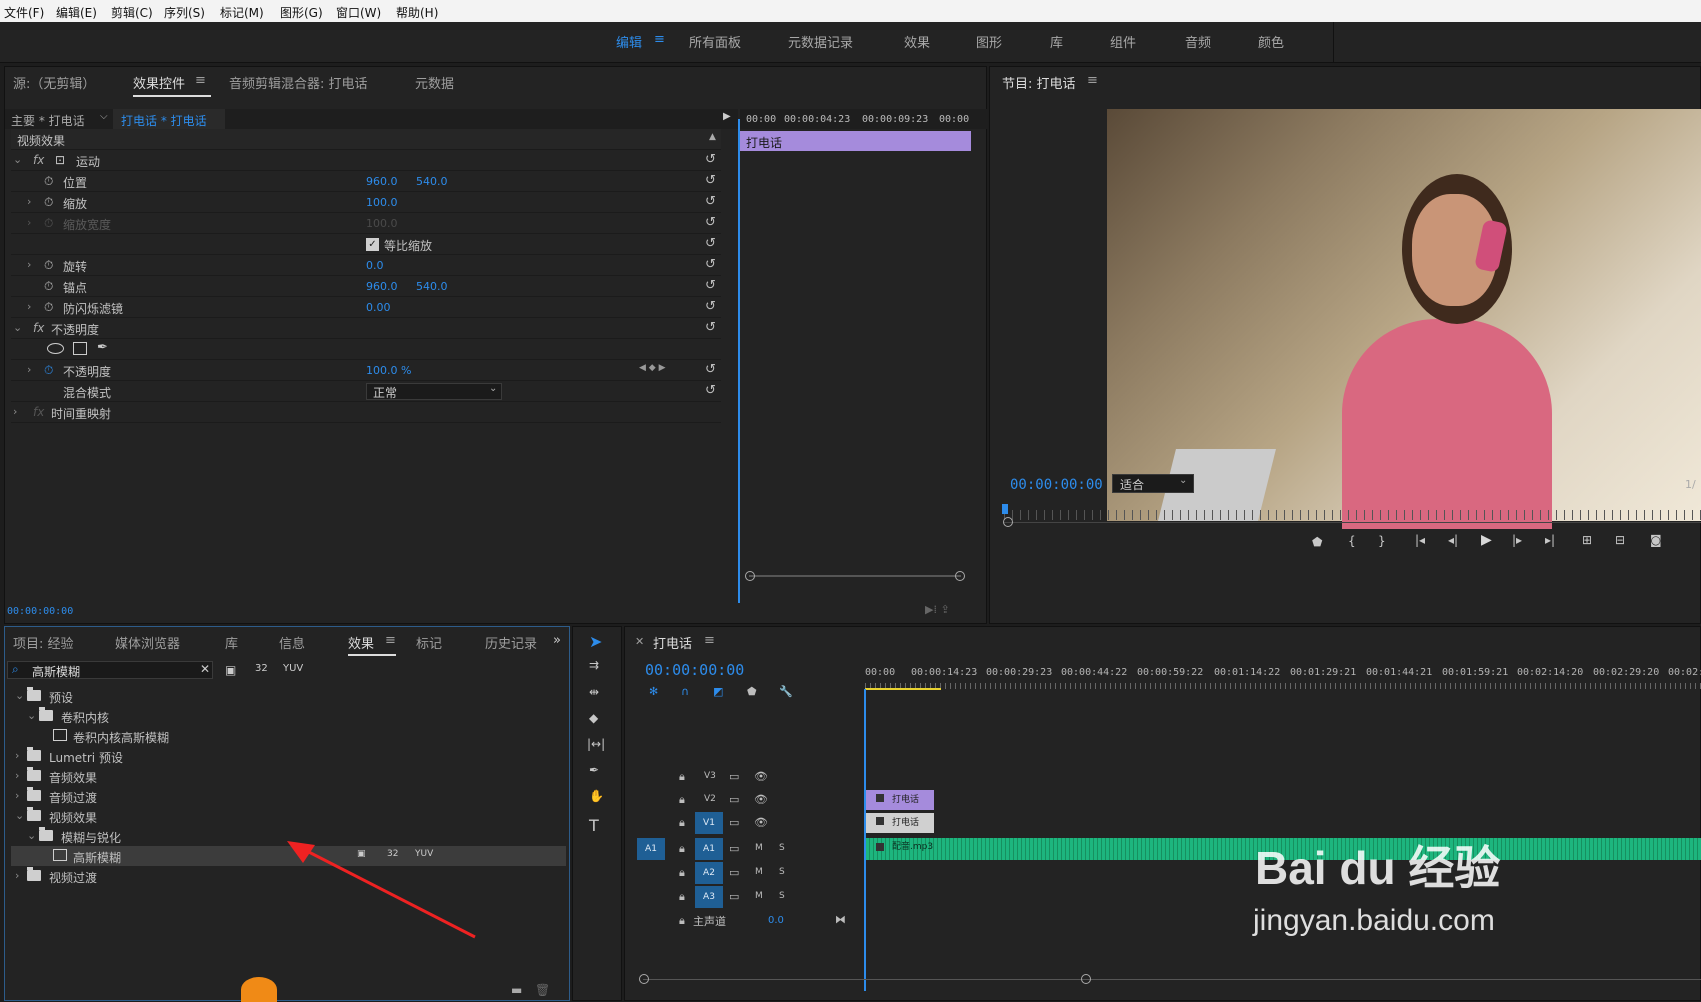  I want to click on program-timecode: 00:00:00:00, so click(1056, 485).